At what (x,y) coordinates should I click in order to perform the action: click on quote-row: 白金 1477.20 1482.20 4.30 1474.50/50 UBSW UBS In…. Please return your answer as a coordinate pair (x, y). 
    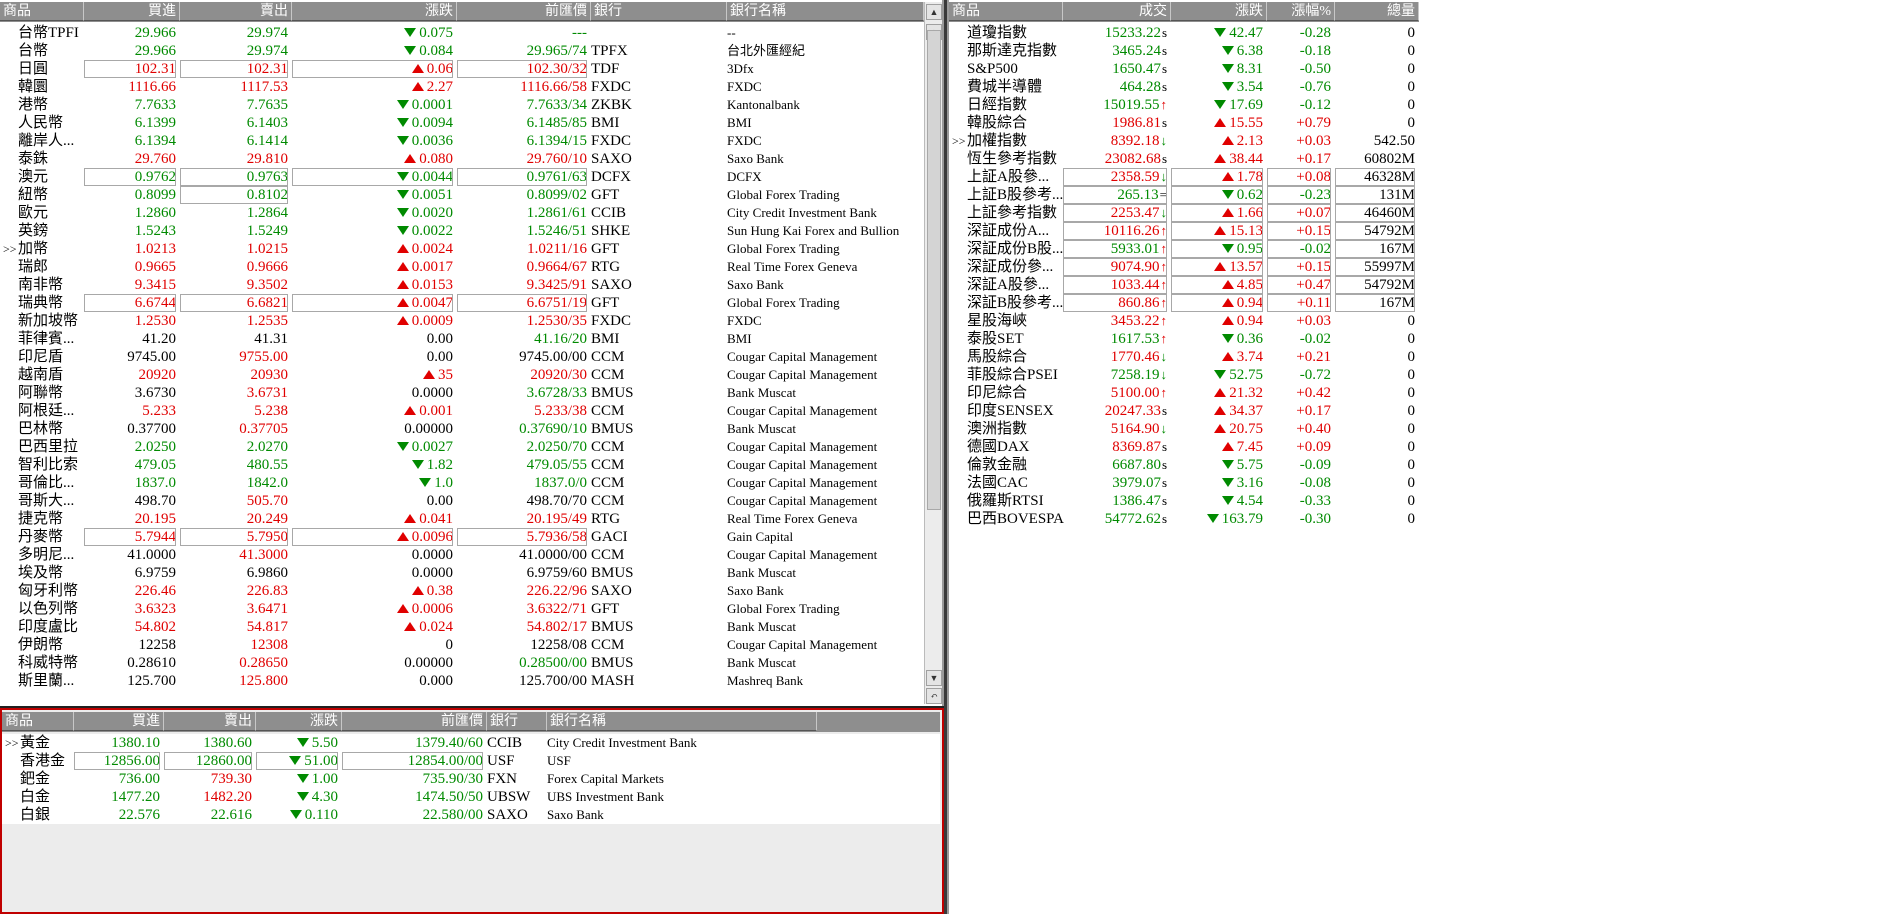
    Looking at the image, I should click on (471, 797).